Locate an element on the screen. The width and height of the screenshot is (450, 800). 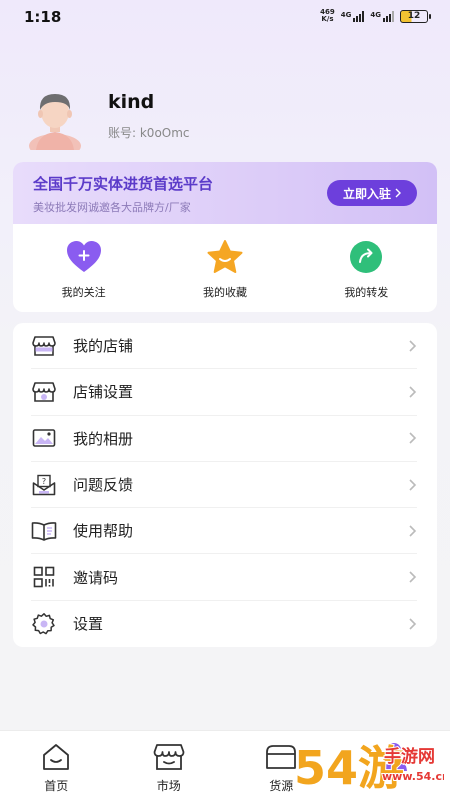
tab-market: 市场 is located at coordinates (169, 765).